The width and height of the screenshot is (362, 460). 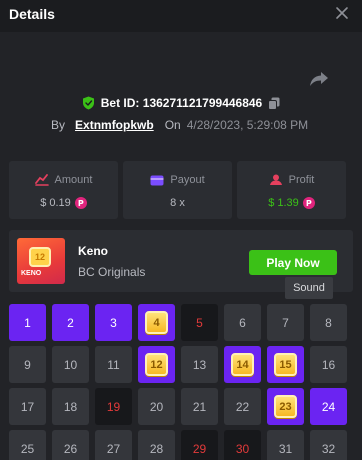 I want to click on profit-value: $ 1.39, so click(x=283, y=203).